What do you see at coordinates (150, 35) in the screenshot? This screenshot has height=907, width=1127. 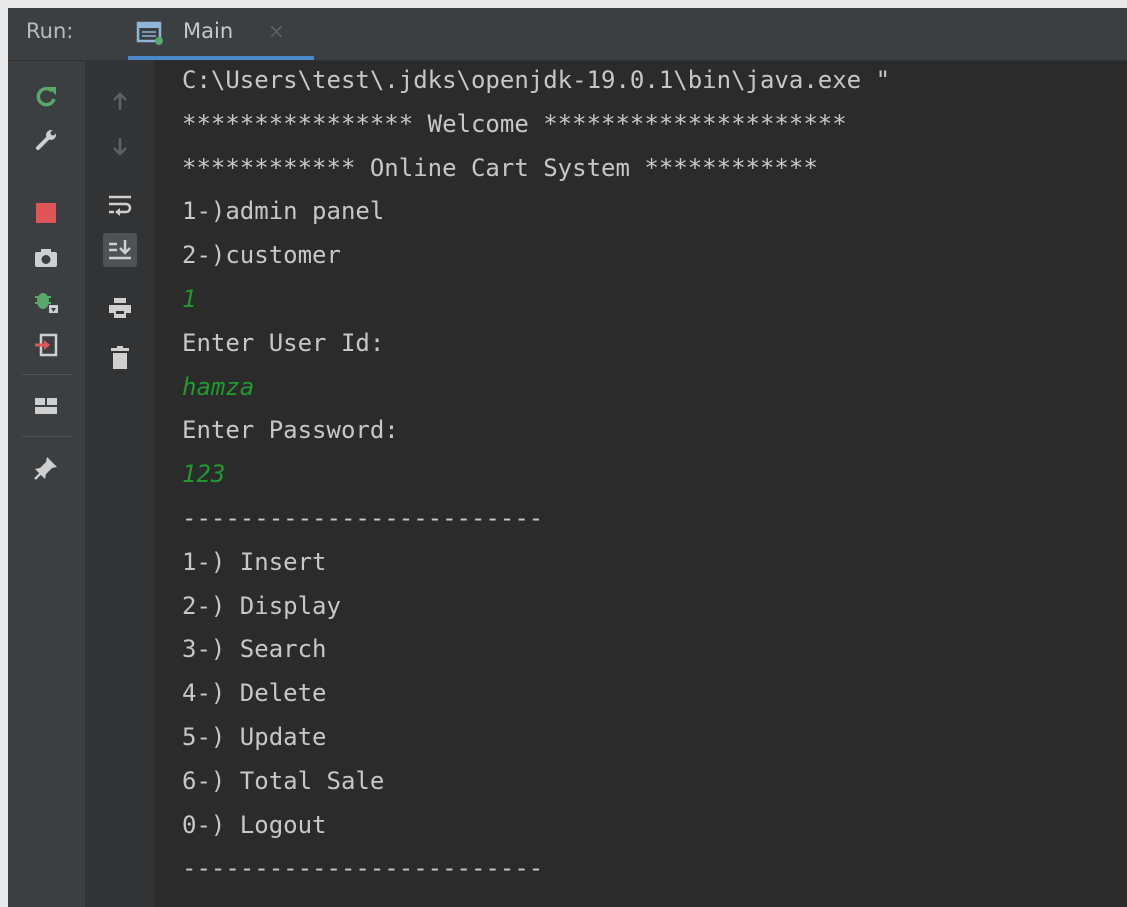 I see `console-window-icon` at bounding box center [150, 35].